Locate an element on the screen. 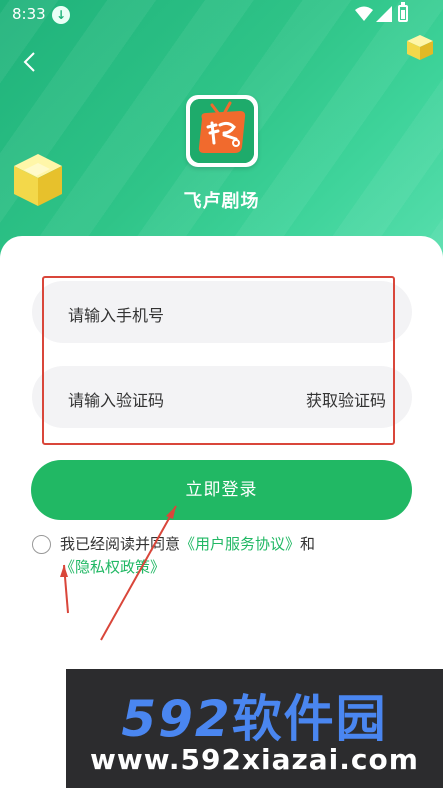 The image size is (443, 788). tv-logo-icon is located at coordinates (222, 131).